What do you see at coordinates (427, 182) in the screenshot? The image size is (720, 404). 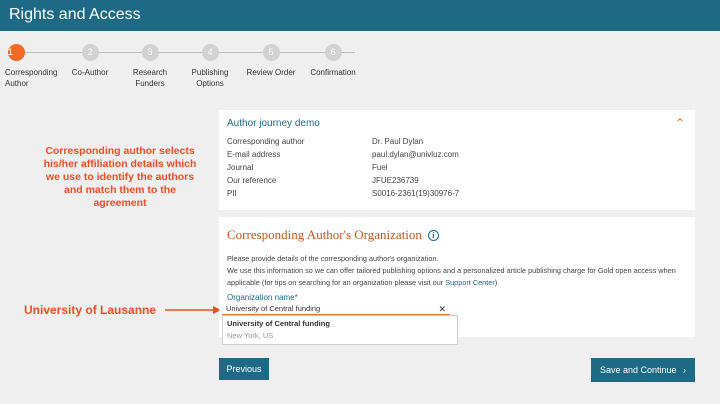 I see `info-row: Our reference JFUE236739` at bounding box center [427, 182].